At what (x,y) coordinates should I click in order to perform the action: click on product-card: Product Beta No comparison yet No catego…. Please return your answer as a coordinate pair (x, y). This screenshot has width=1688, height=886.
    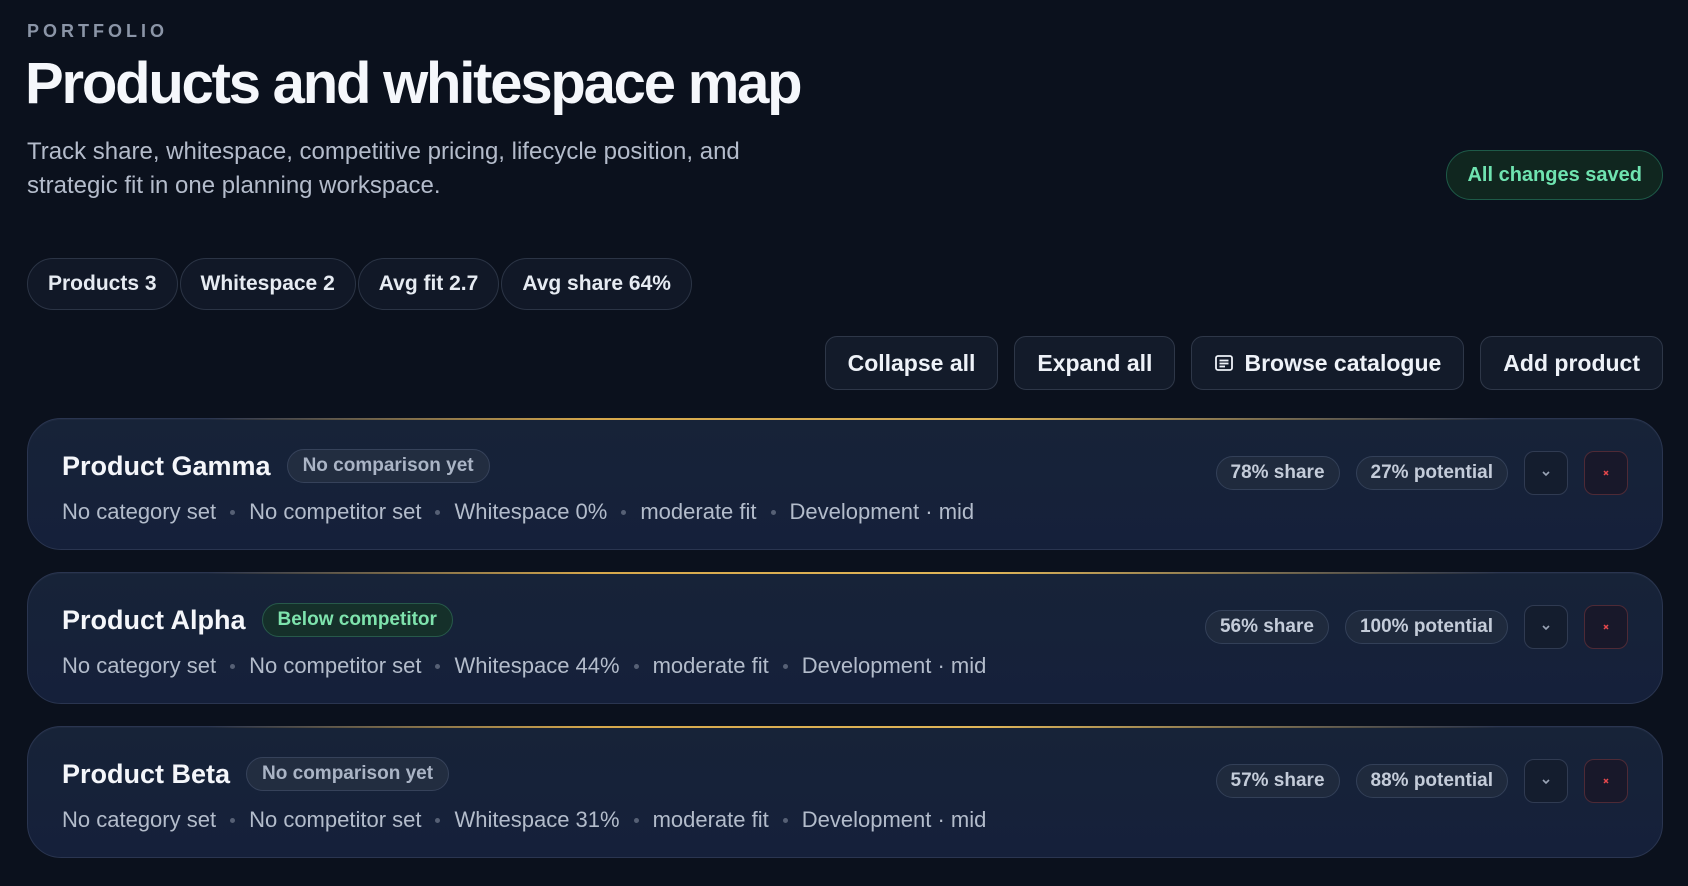
    Looking at the image, I should click on (845, 792).